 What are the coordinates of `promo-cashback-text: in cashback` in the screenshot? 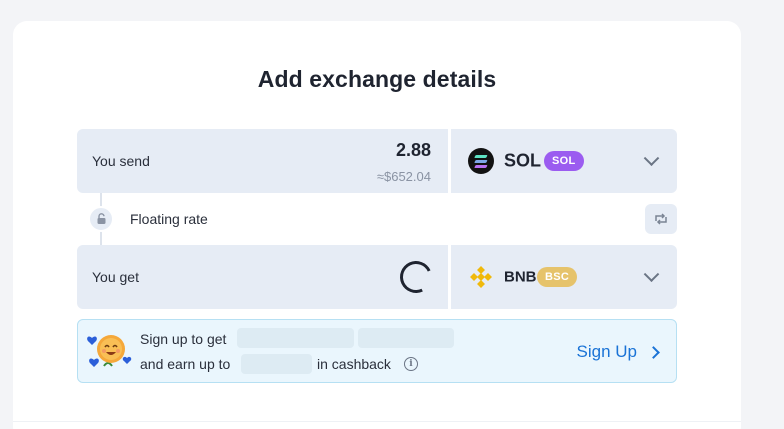 It's located at (354, 364).